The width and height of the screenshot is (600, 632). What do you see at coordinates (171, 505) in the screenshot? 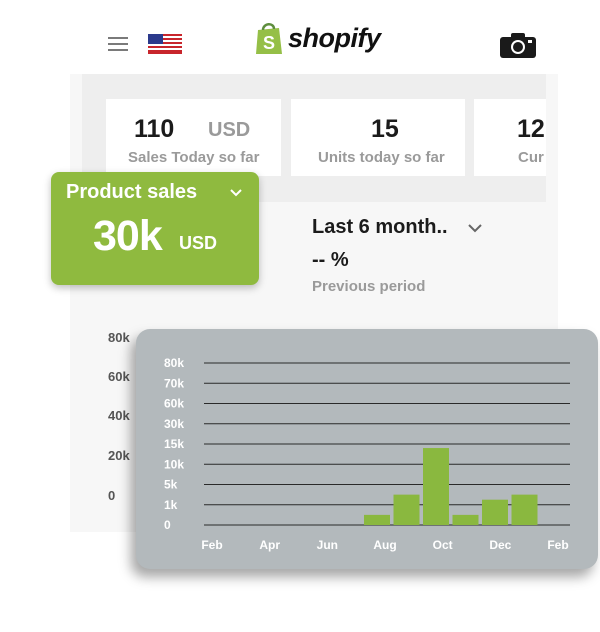
I see `y-tick-label: 1k` at bounding box center [171, 505].